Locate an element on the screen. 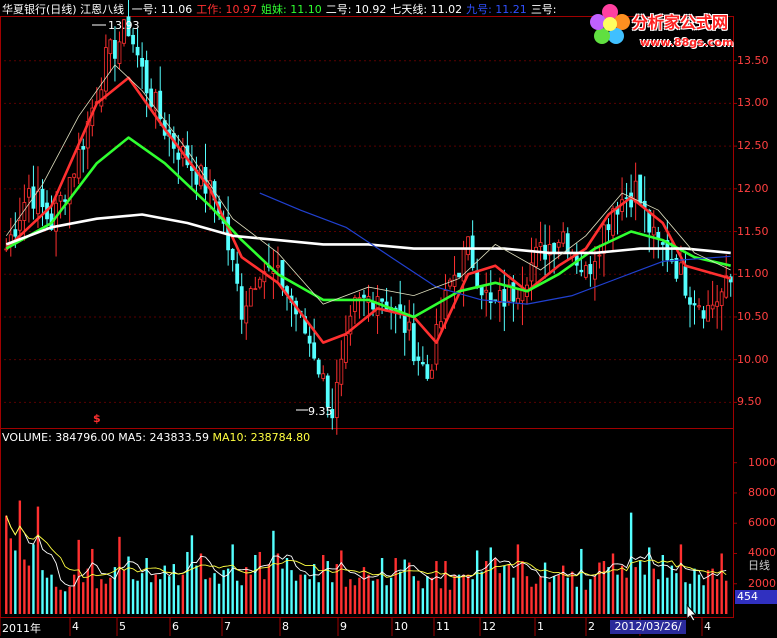 Image resolution: width=777 pixels, height=638 pixels. date-tick-label: 12 is located at coordinates (489, 626).